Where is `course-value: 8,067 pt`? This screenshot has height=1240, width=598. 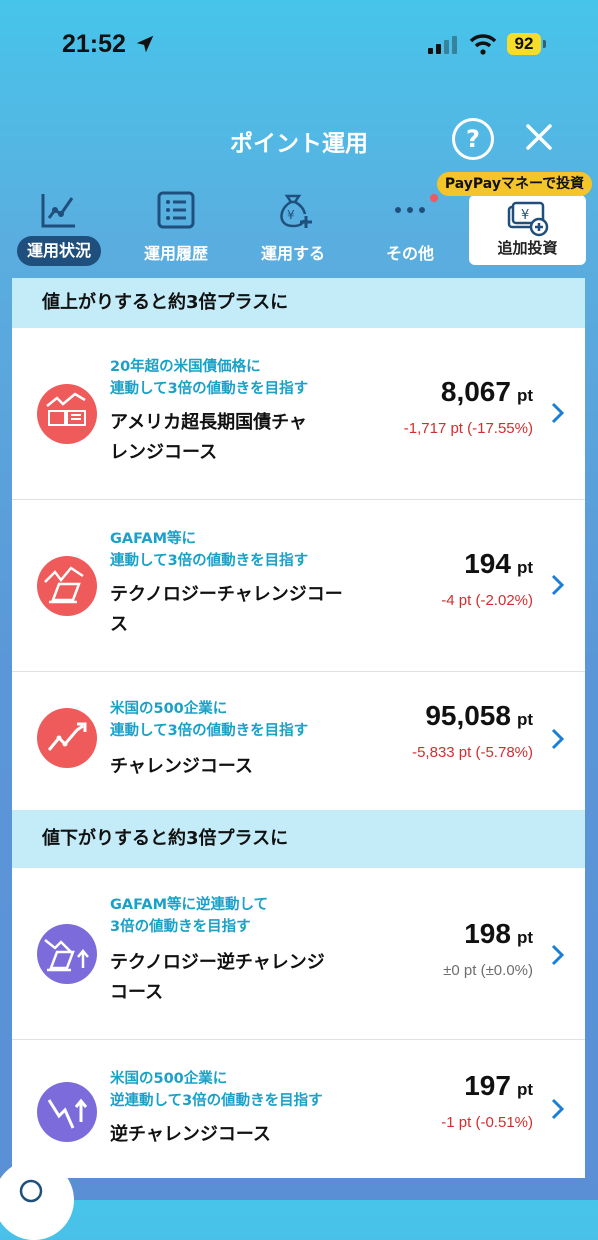 course-value: 8,067 pt is located at coordinates (487, 392).